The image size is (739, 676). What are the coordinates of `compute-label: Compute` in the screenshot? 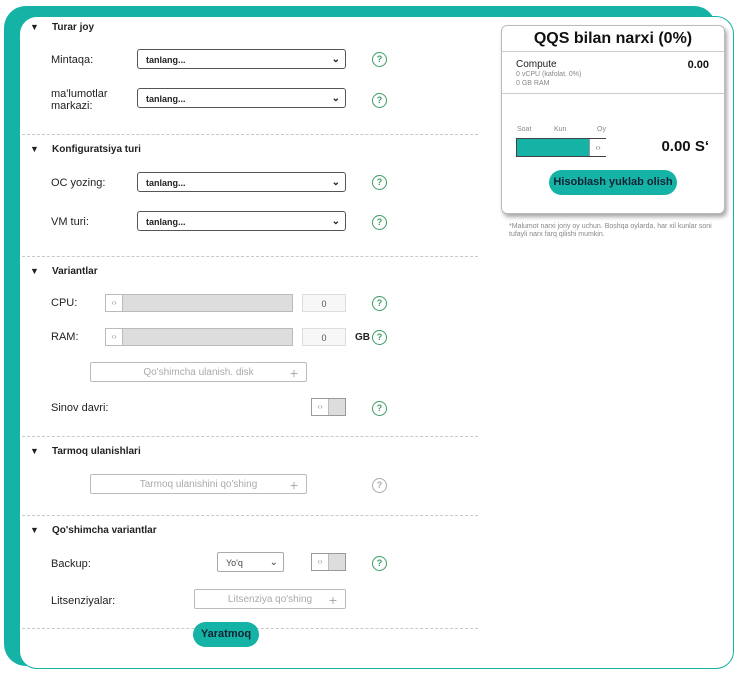 It's located at (536, 64).